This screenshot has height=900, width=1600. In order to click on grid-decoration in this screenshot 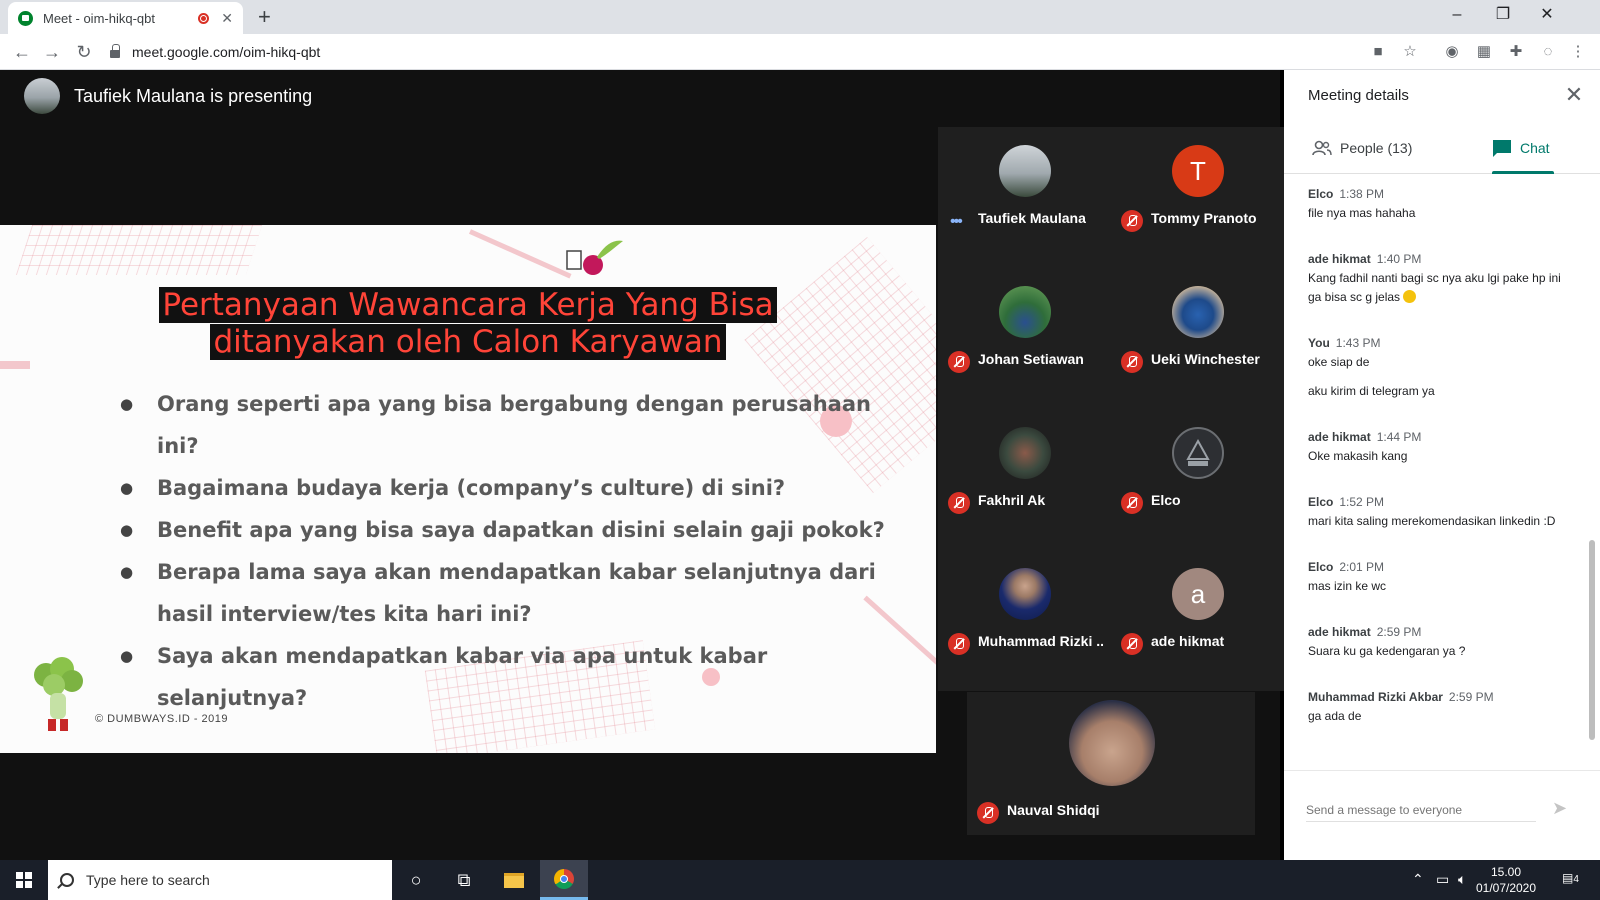, I will do `click(139, 250)`.